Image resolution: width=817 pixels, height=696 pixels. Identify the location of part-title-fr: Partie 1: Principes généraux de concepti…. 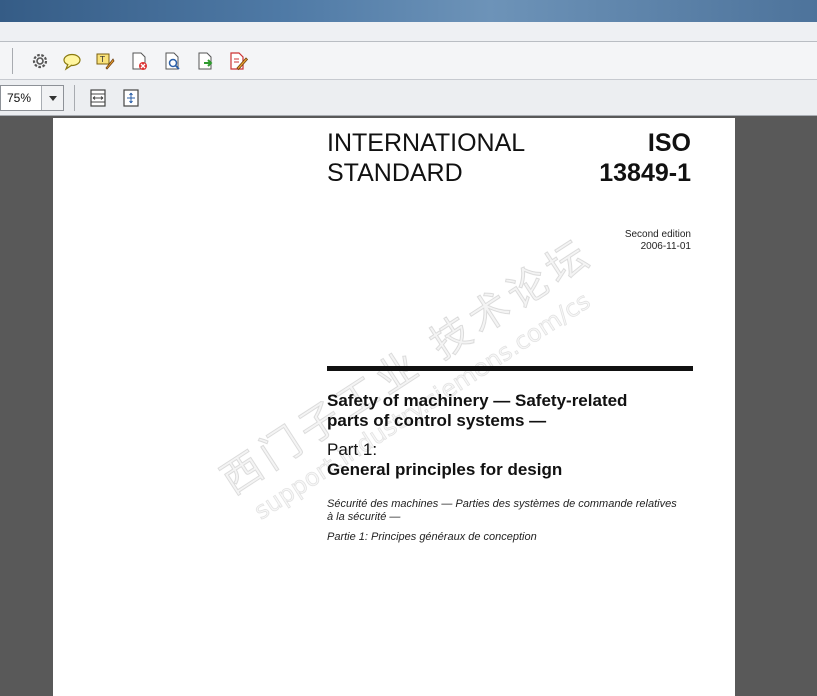
(432, 537).